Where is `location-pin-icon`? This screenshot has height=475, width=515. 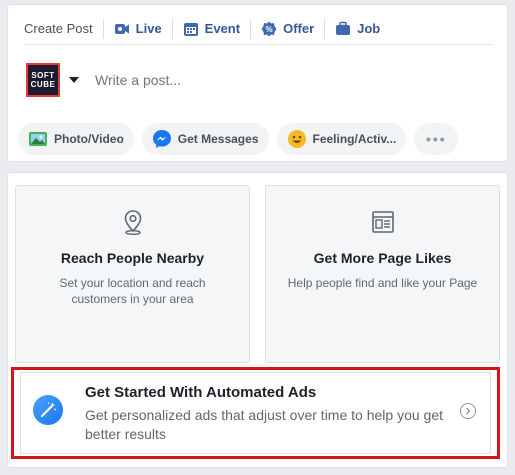
location-pin-icon is located at coordinates (133, 222).